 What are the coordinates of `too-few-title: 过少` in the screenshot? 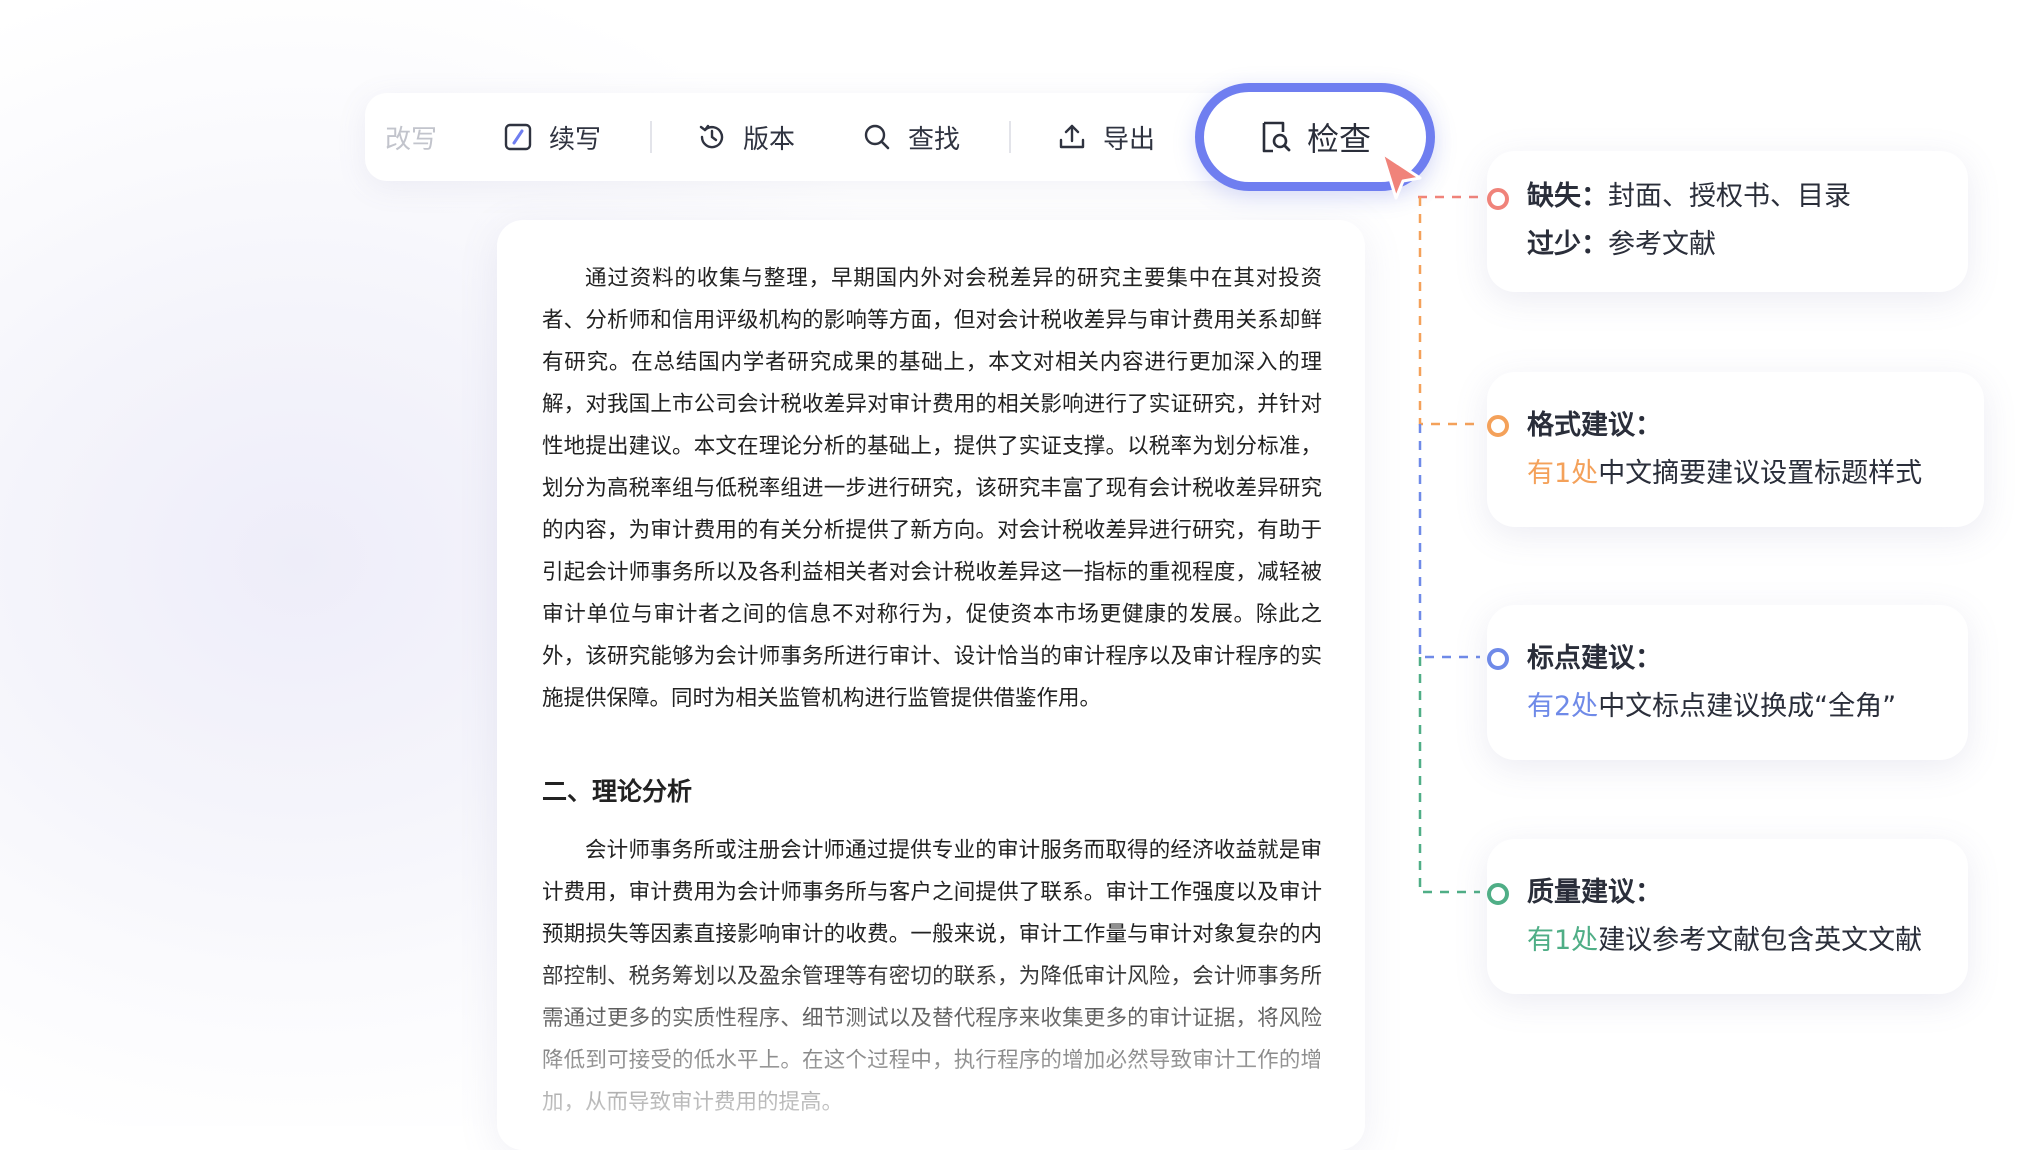 It's located at (1554, 244).